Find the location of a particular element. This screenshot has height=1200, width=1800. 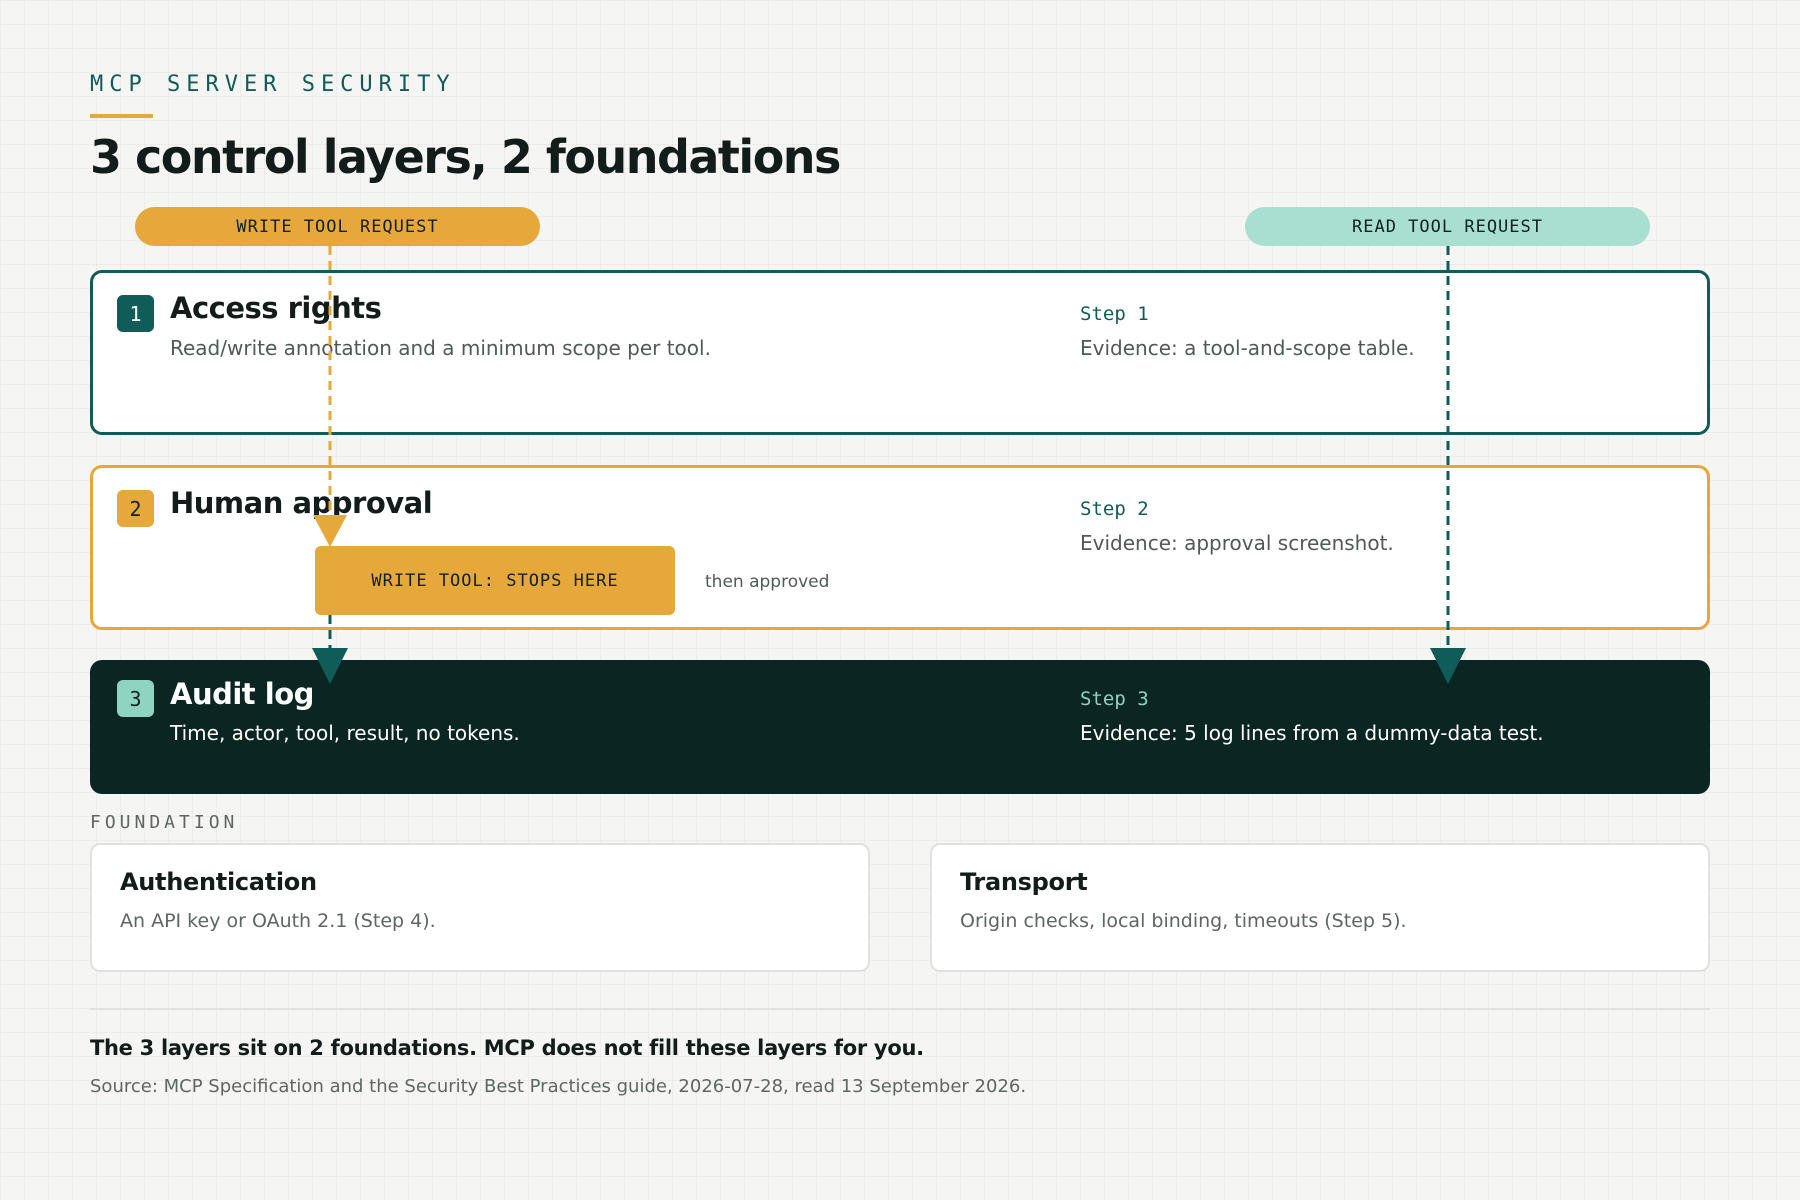

layer-2-step: Step 2 is located at coordinates (1114, 509).